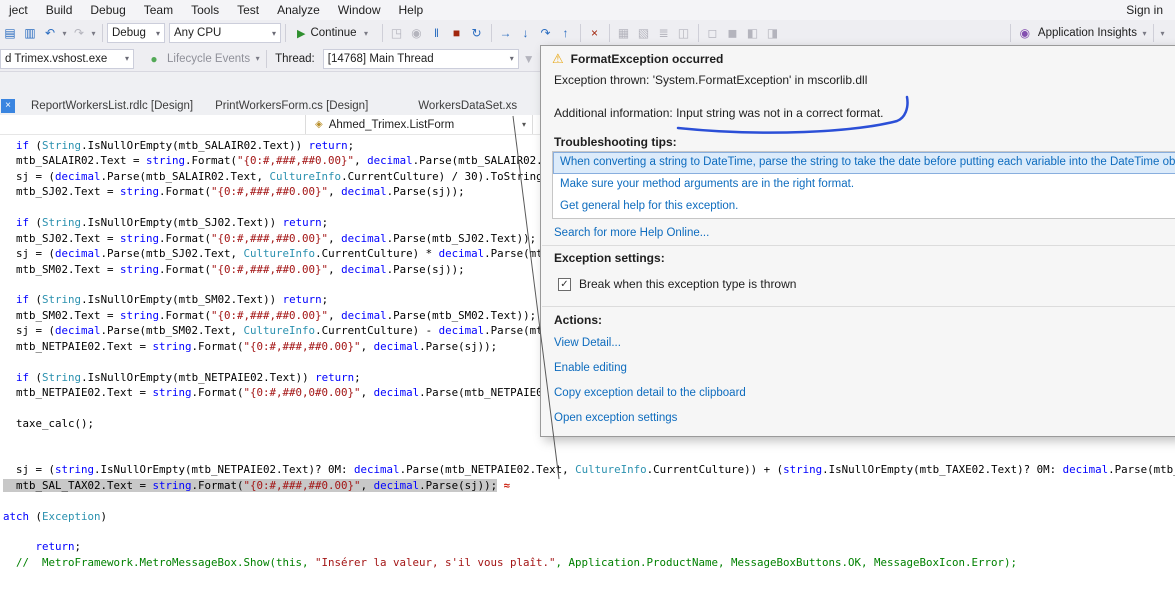  I want to click on redo-icon: ↷, so click(79, 33).